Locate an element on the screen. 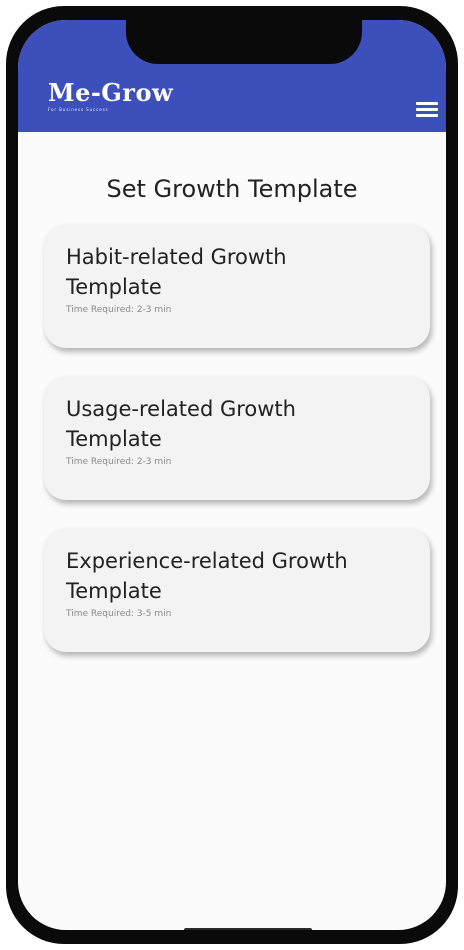 Image resolution: width=464 pixels, height=950 pixels. phone-notch is located at coordinates (244, 42).